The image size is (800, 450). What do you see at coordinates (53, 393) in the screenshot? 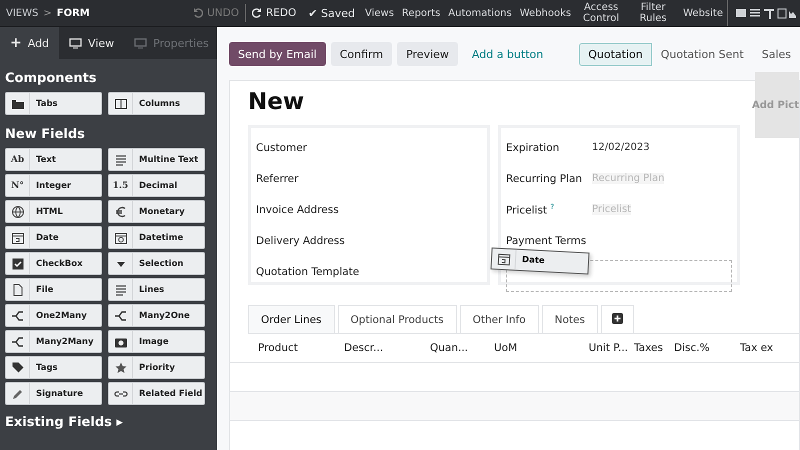
I see `field-type-button: Signature` at bounding box center [53, 393].